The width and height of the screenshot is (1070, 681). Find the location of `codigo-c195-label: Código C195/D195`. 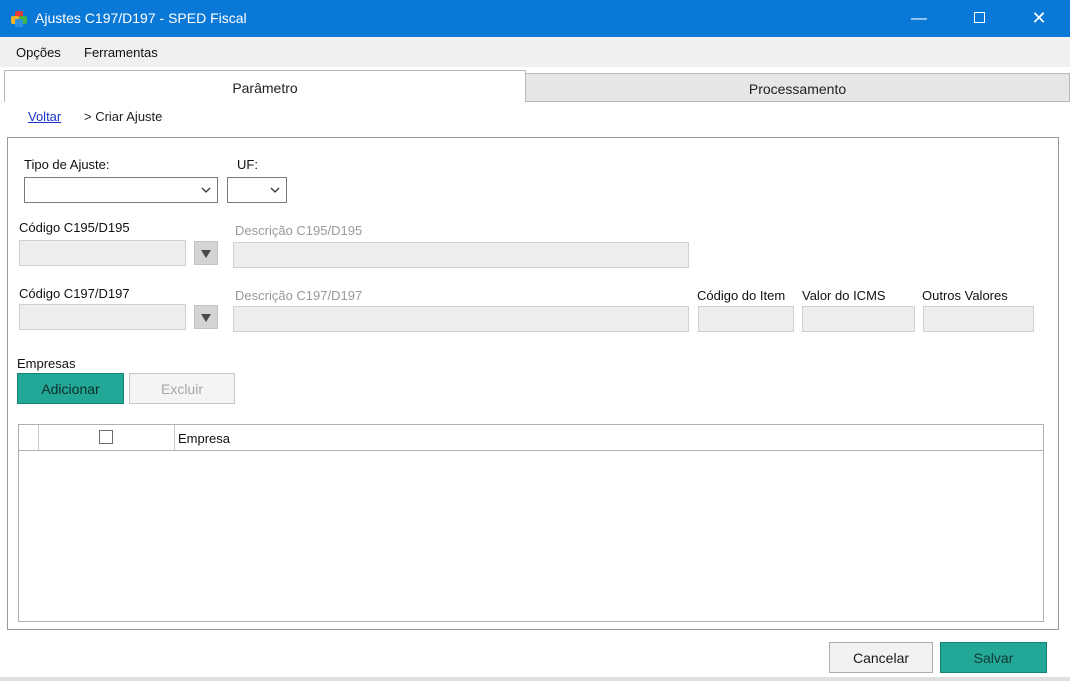

codigo-c195-label: Código C195/D195 is located at coordinates (74, 227).